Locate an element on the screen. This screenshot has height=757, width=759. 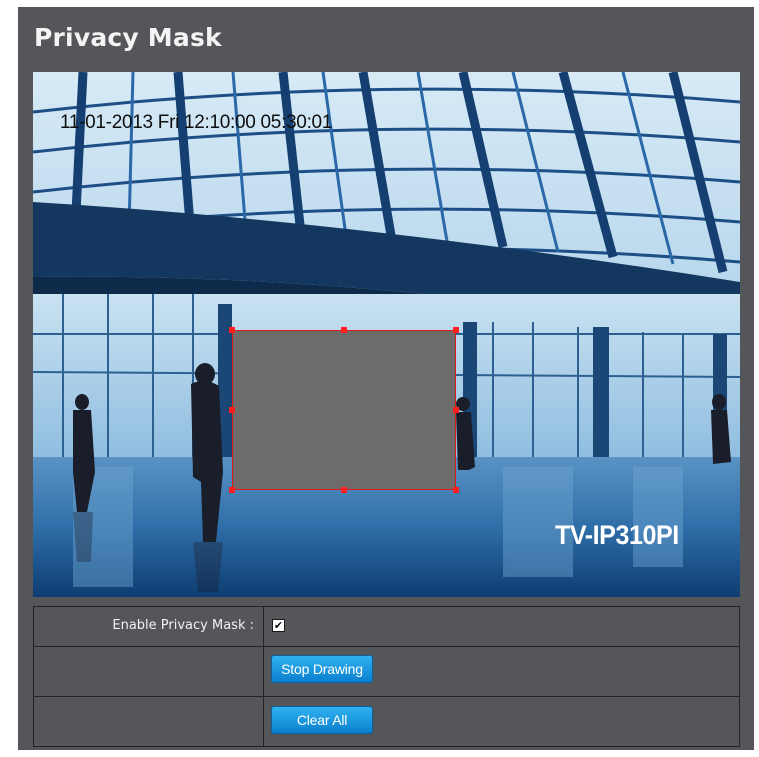
enable-privacy-mask-row: Enable Privacy Mask : ✔ is located at coordinates (386, 627).